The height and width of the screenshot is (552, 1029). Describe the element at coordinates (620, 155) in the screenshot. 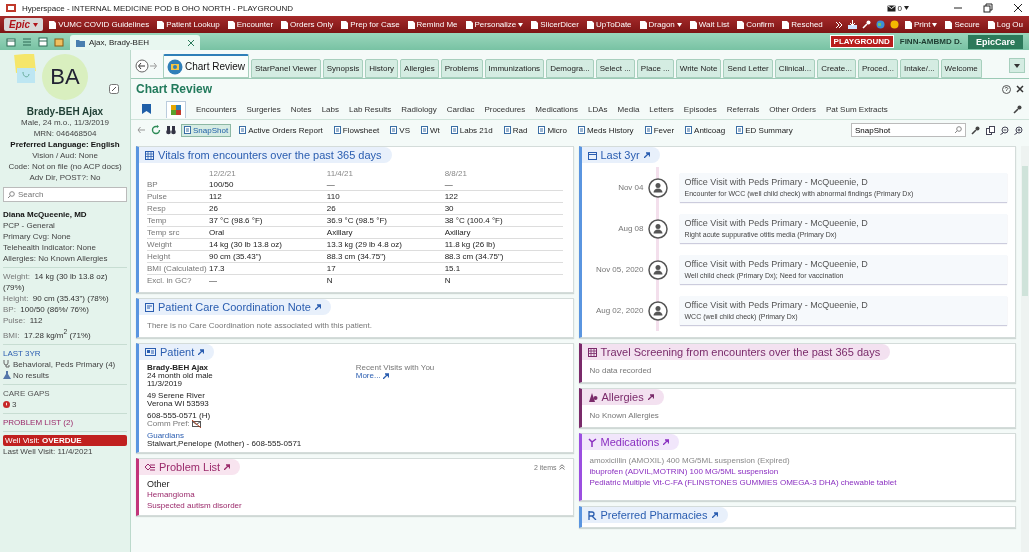

I see `card-title: Last 3yr` at that location.